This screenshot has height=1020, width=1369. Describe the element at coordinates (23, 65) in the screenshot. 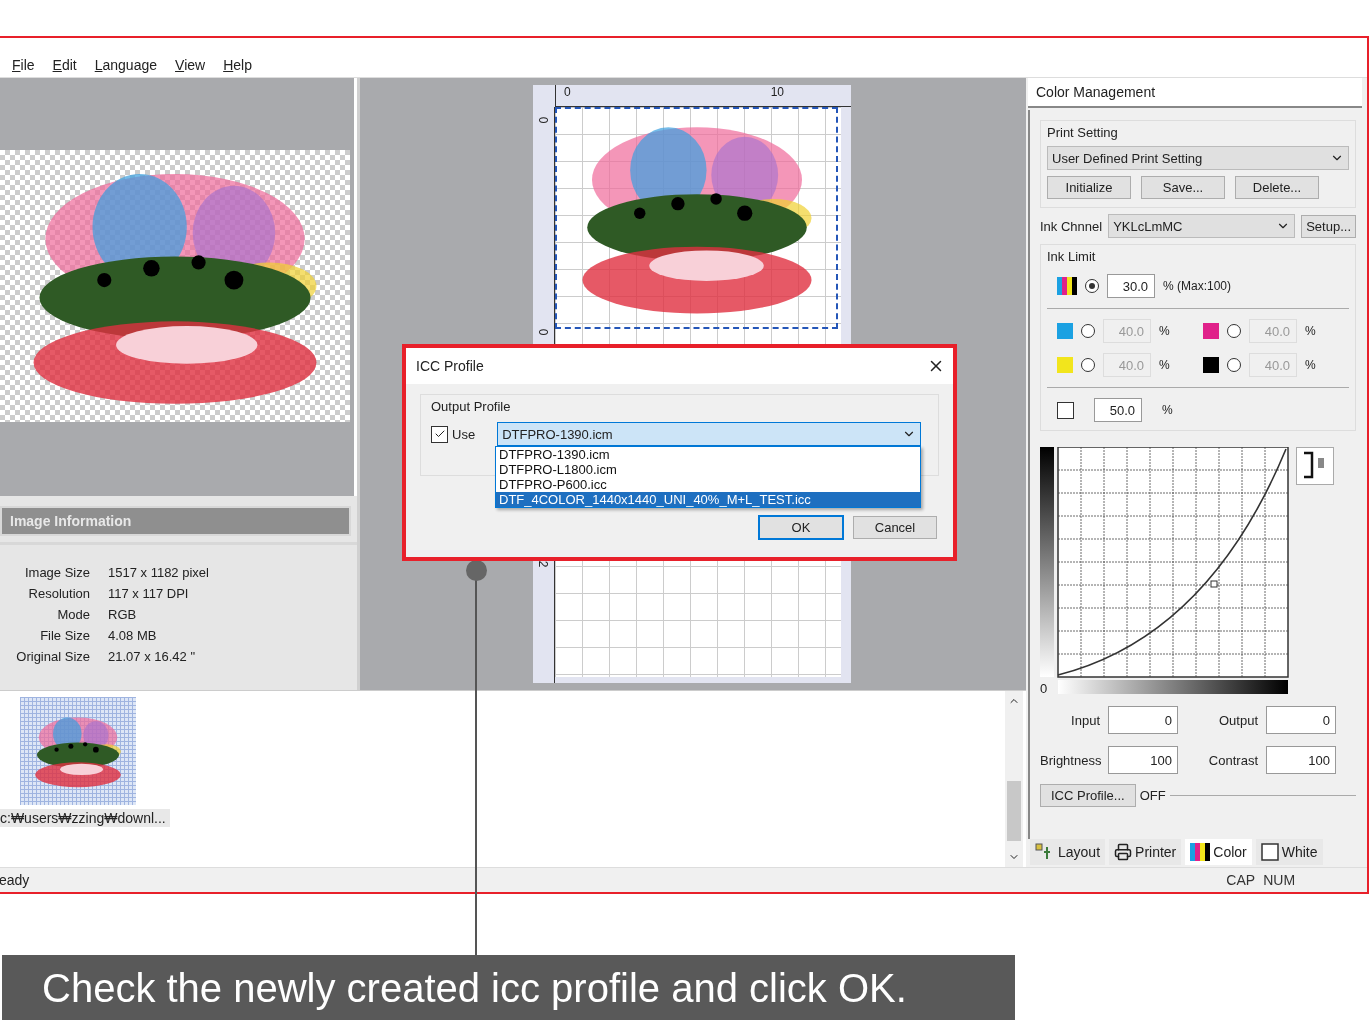

I see `menu-item: File` at that location.